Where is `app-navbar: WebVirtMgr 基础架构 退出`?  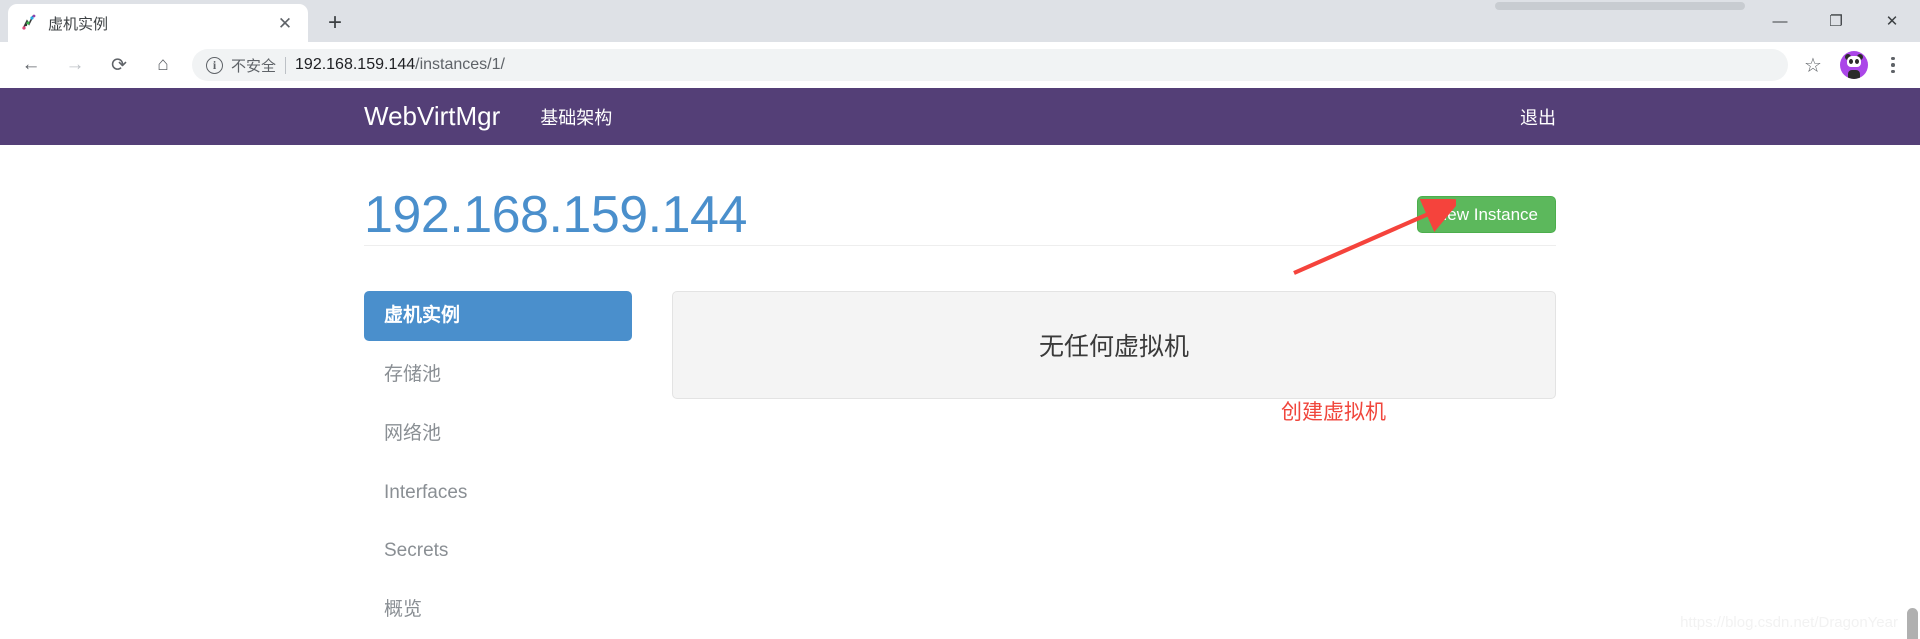 app-navbar: WebVirtMgr 基础架构 退出 is located at coordinates (960, 116).